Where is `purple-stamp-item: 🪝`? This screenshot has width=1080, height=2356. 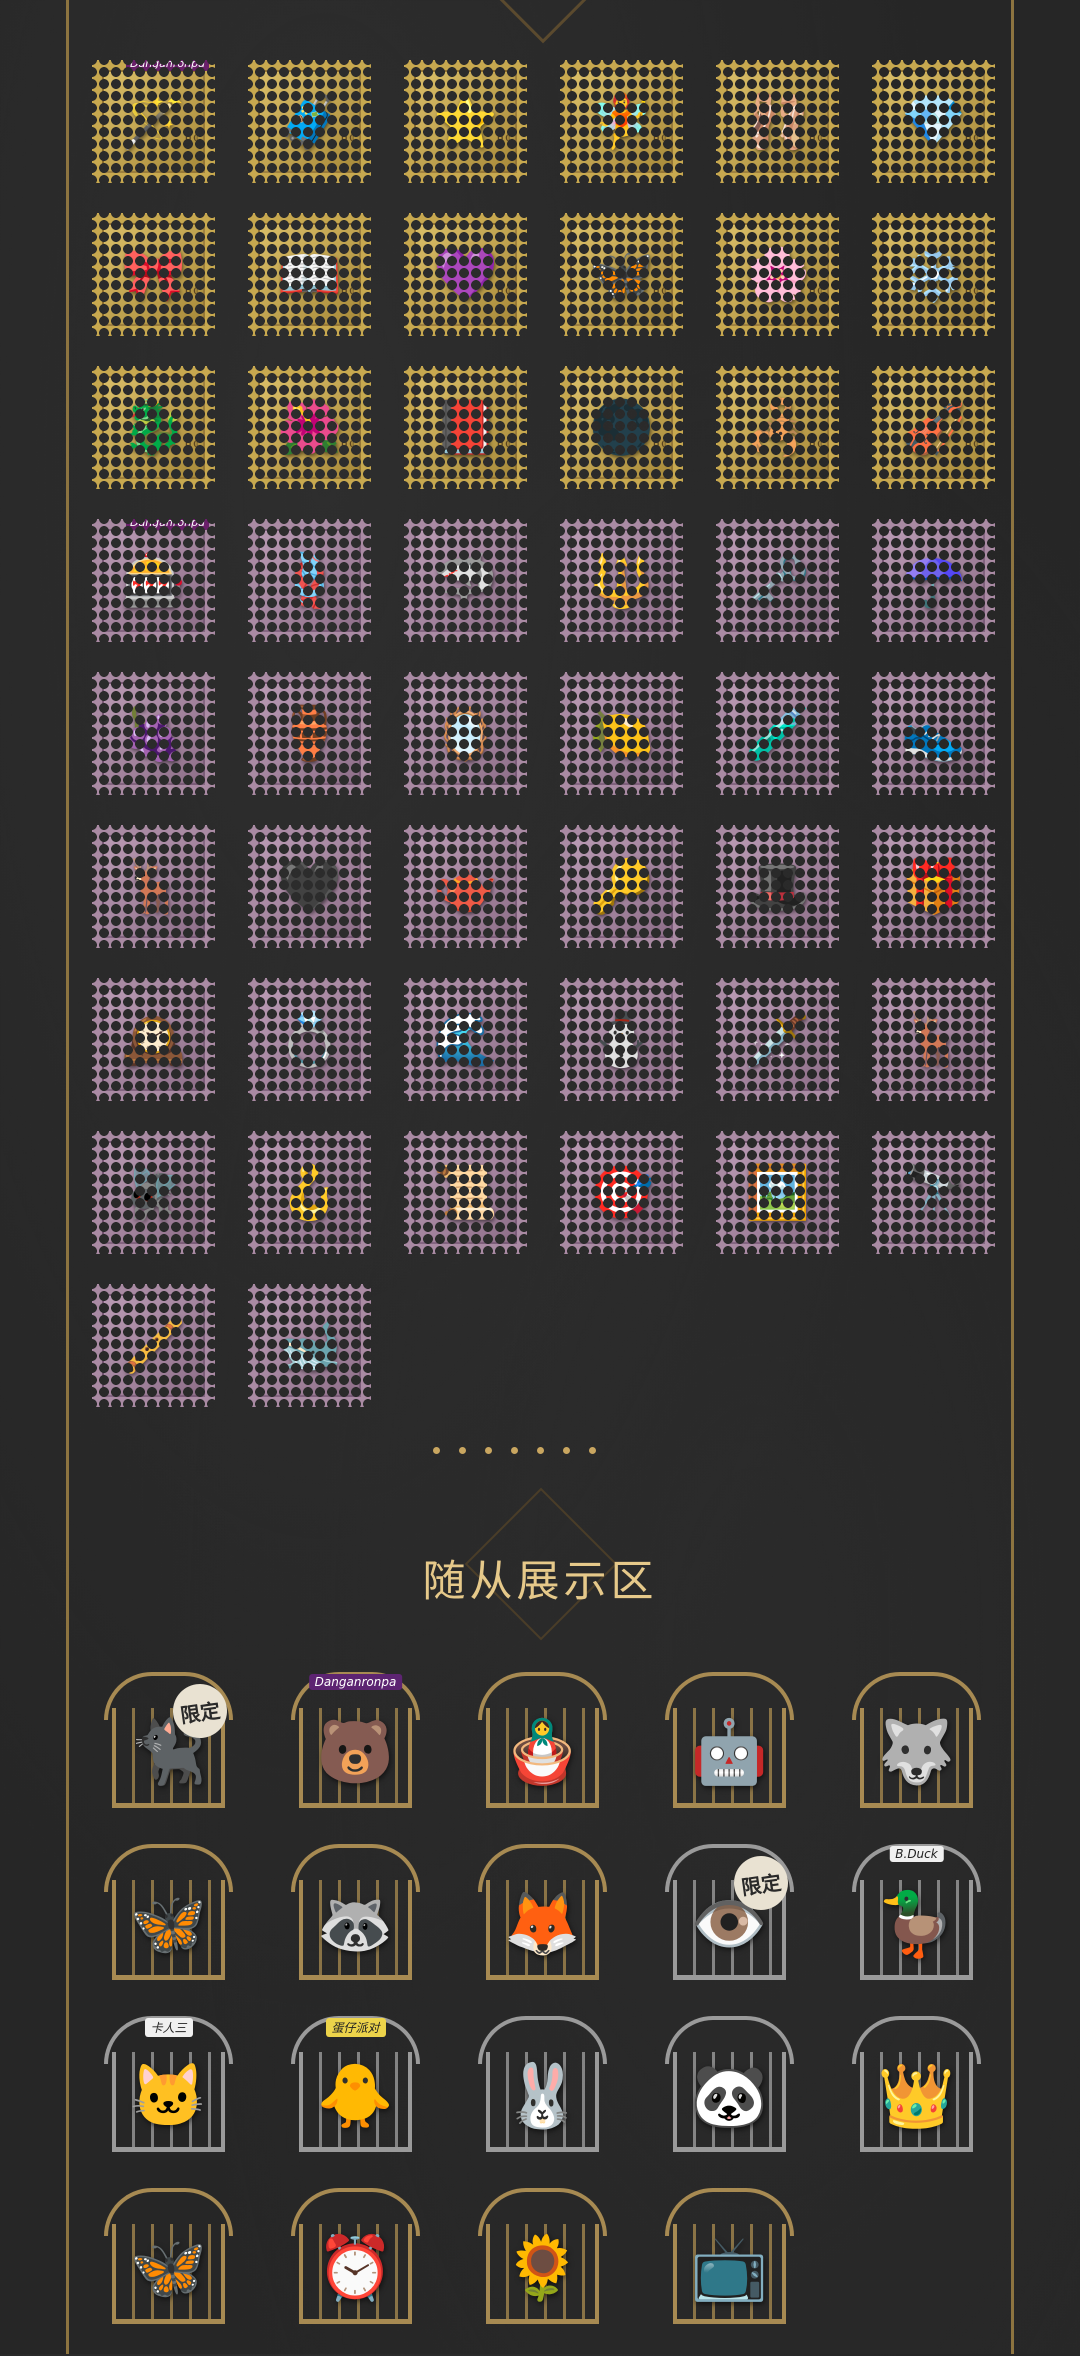
purple-stamp-item: 🪝 is located at coordinates (309, 1192).